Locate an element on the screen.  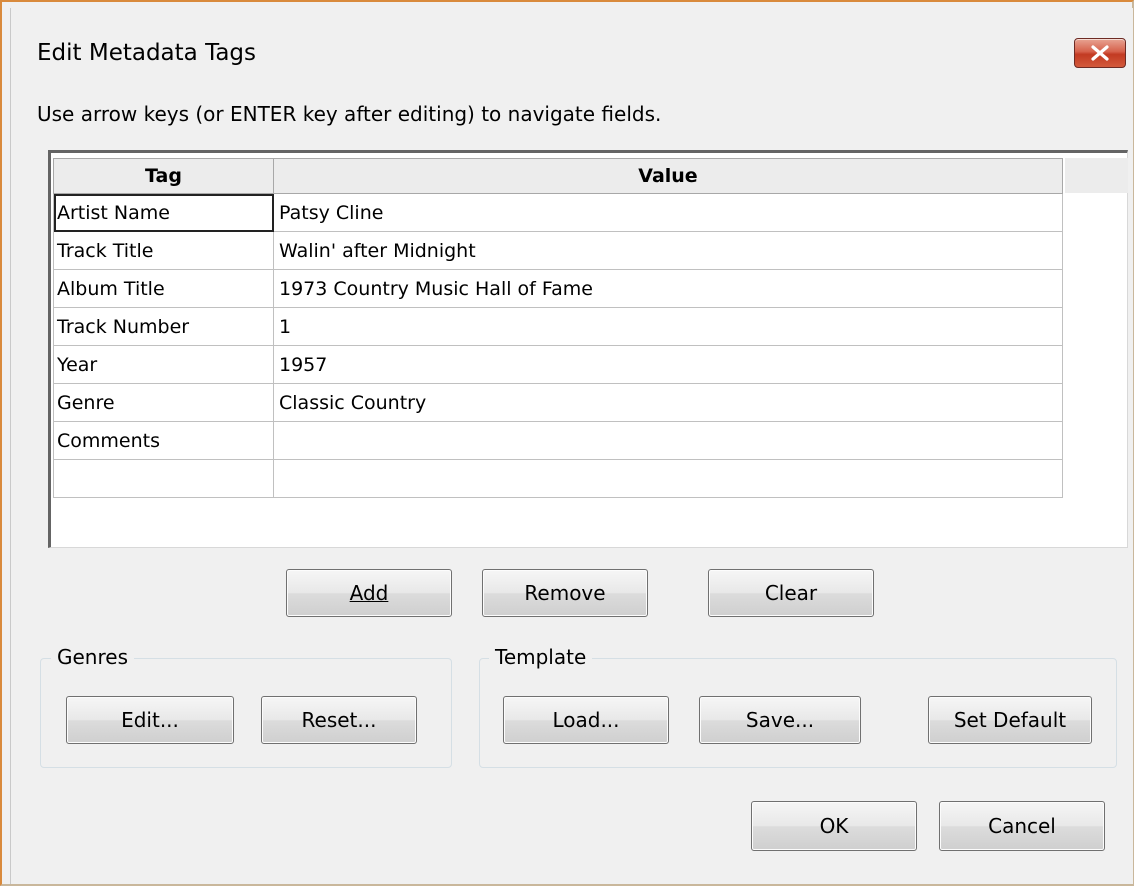
table-row: Track Number 1 is located at coordinates (558, 326).